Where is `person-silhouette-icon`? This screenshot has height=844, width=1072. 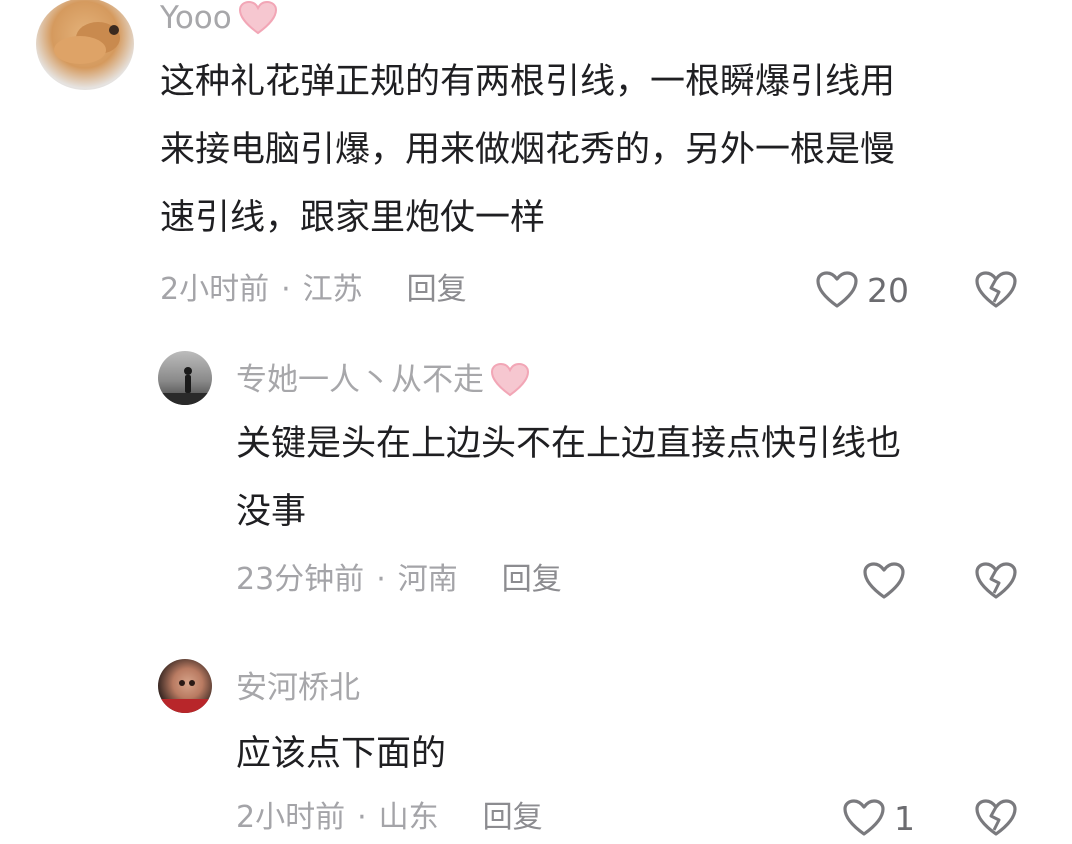 person-silhouette-icon is located at coordinates (185, 386).